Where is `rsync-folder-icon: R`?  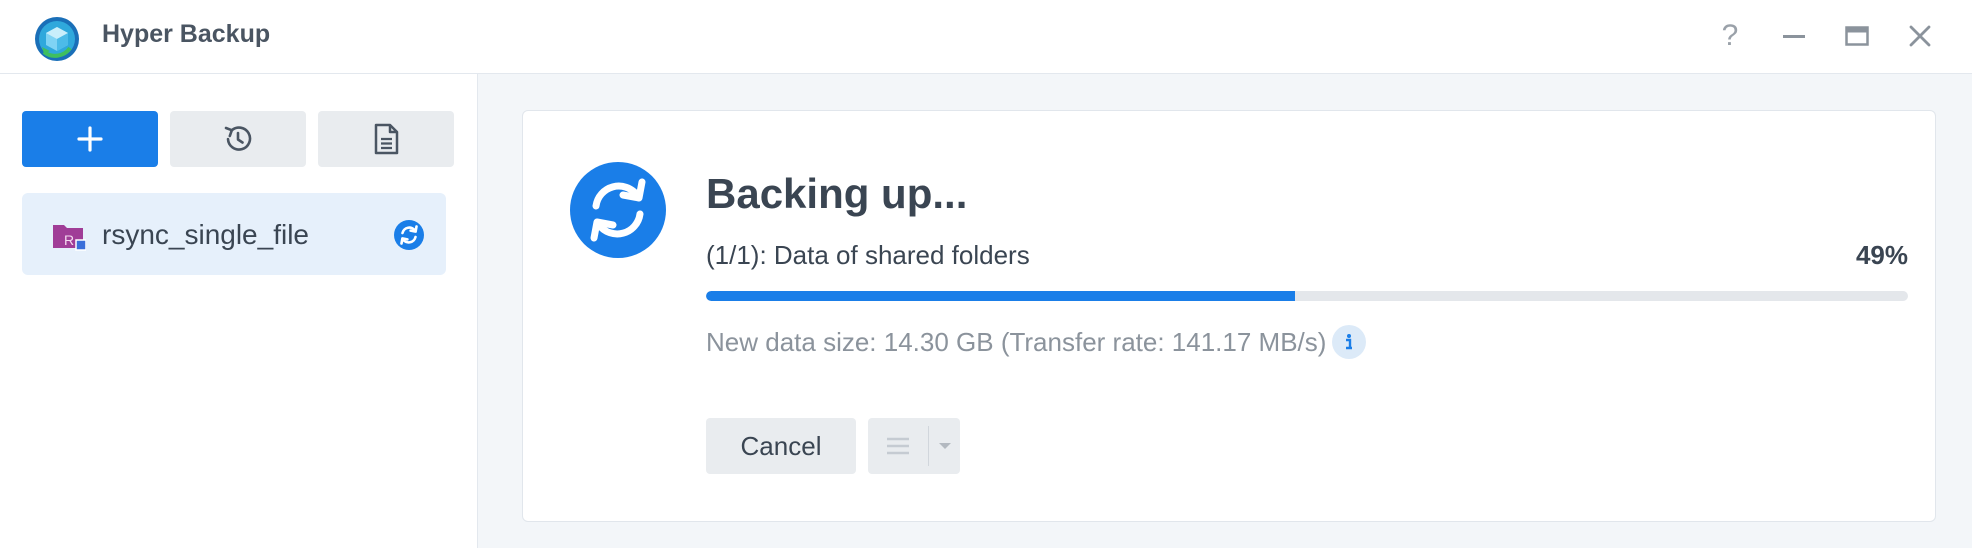 rsync-folder-icon: R is located at coordinates (69, 238).